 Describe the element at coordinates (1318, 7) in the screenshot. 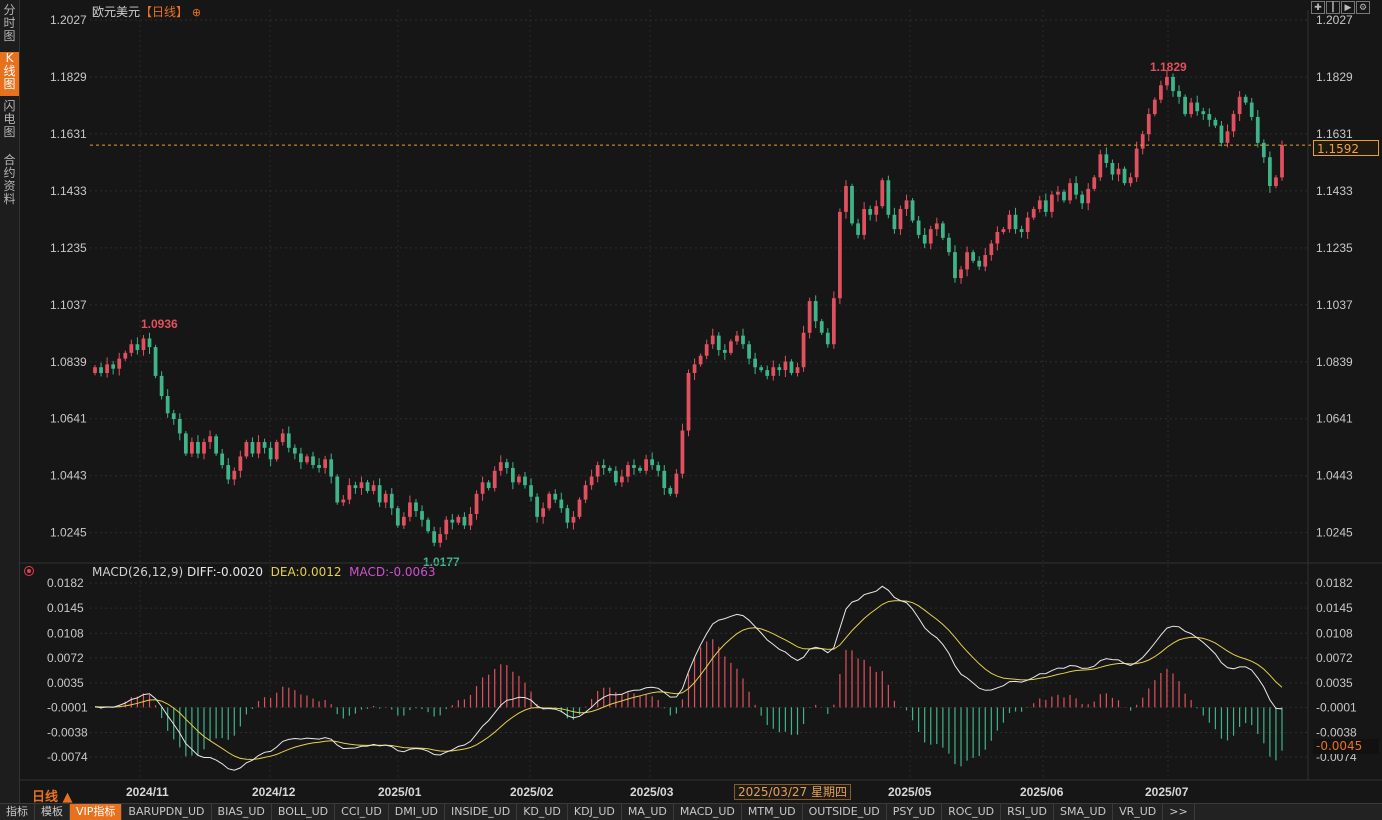

I see `crosshair-icon: ✚` at that location.